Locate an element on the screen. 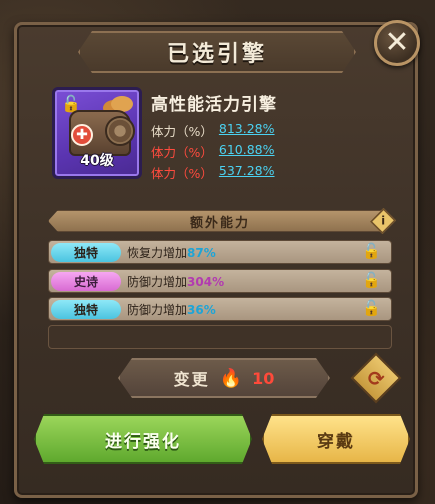  item-card: 🔓 ✚ 40级 is located at coordinates (97, 133).